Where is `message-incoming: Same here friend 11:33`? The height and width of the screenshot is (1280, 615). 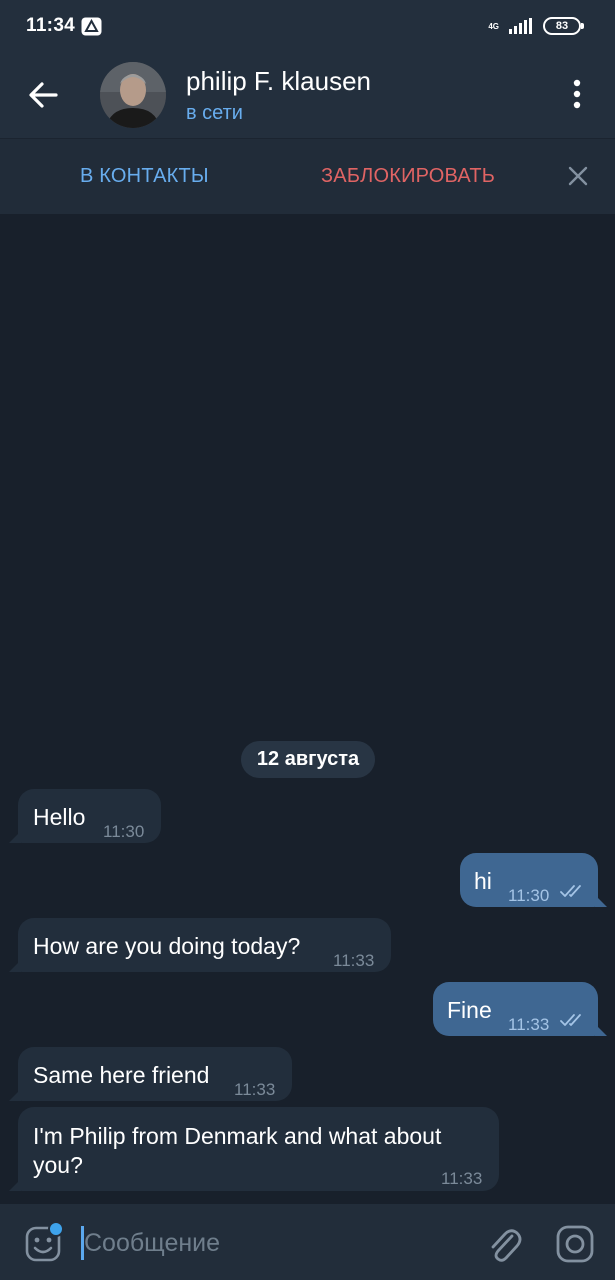 message-incoming: Same here friend 11:33 is located at coordinates (150, 1074).